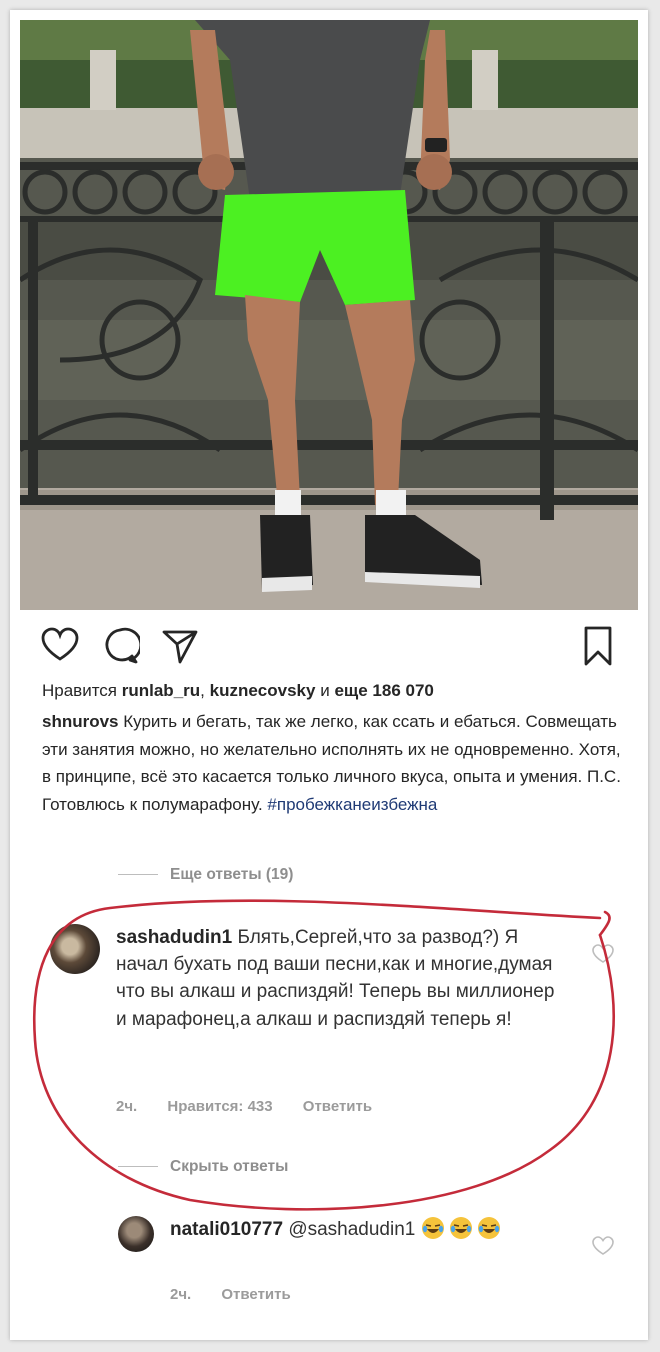 The image size is (660, 1352). Describe the element at coordinates (232, 874) in the screenshot. I see `more-replies-label: Еще ответы (19)` at that location.